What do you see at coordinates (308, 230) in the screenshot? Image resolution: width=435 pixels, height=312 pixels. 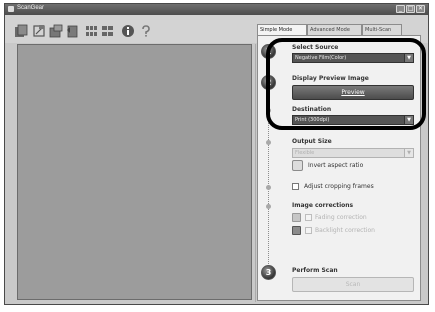 I see `backlight-correction-checkbox` at bounding box center [308, 230].